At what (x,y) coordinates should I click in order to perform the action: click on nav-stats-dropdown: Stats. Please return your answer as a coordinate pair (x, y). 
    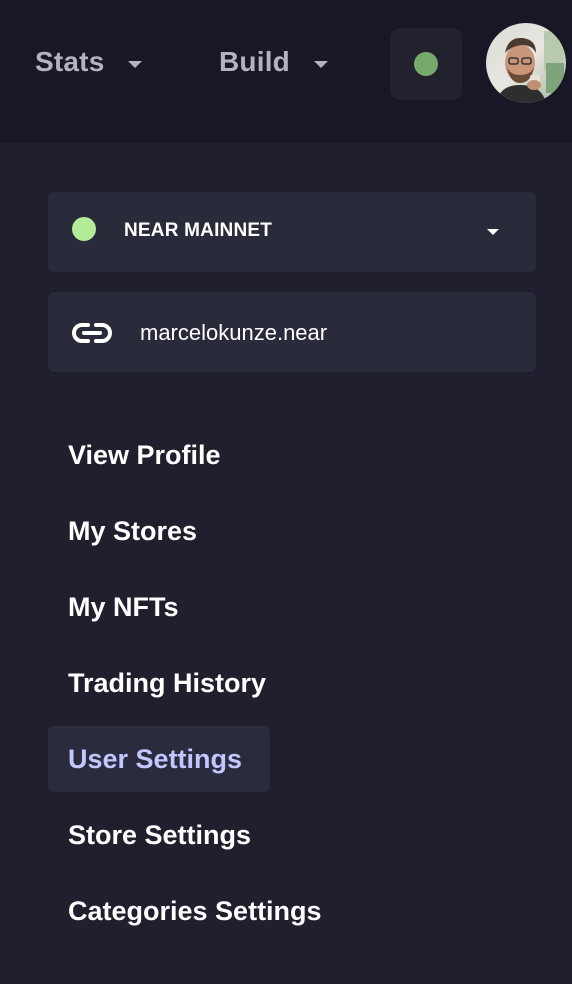
    Looking at the image, I should click on (89, 62).